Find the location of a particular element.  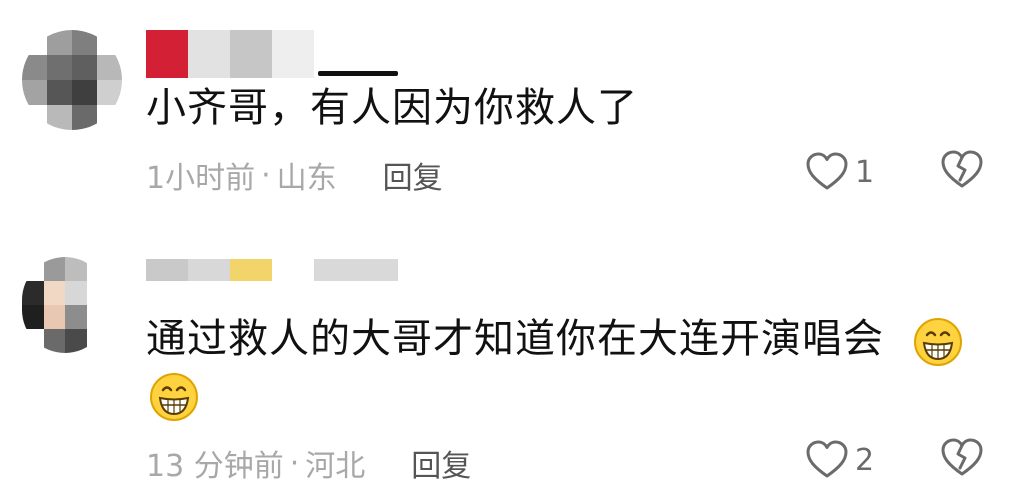

username-underline is located at coordinates (358, 73).